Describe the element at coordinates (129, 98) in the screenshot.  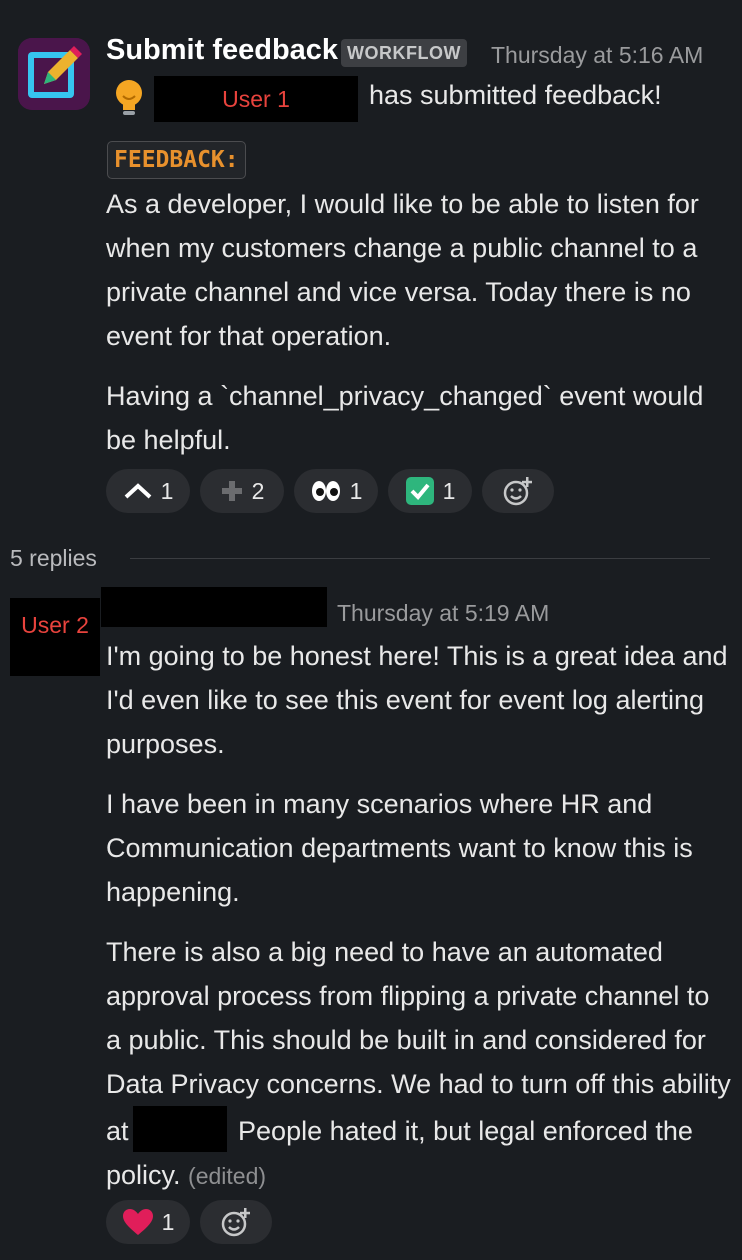
I see `lightbulb-icon` at that location.